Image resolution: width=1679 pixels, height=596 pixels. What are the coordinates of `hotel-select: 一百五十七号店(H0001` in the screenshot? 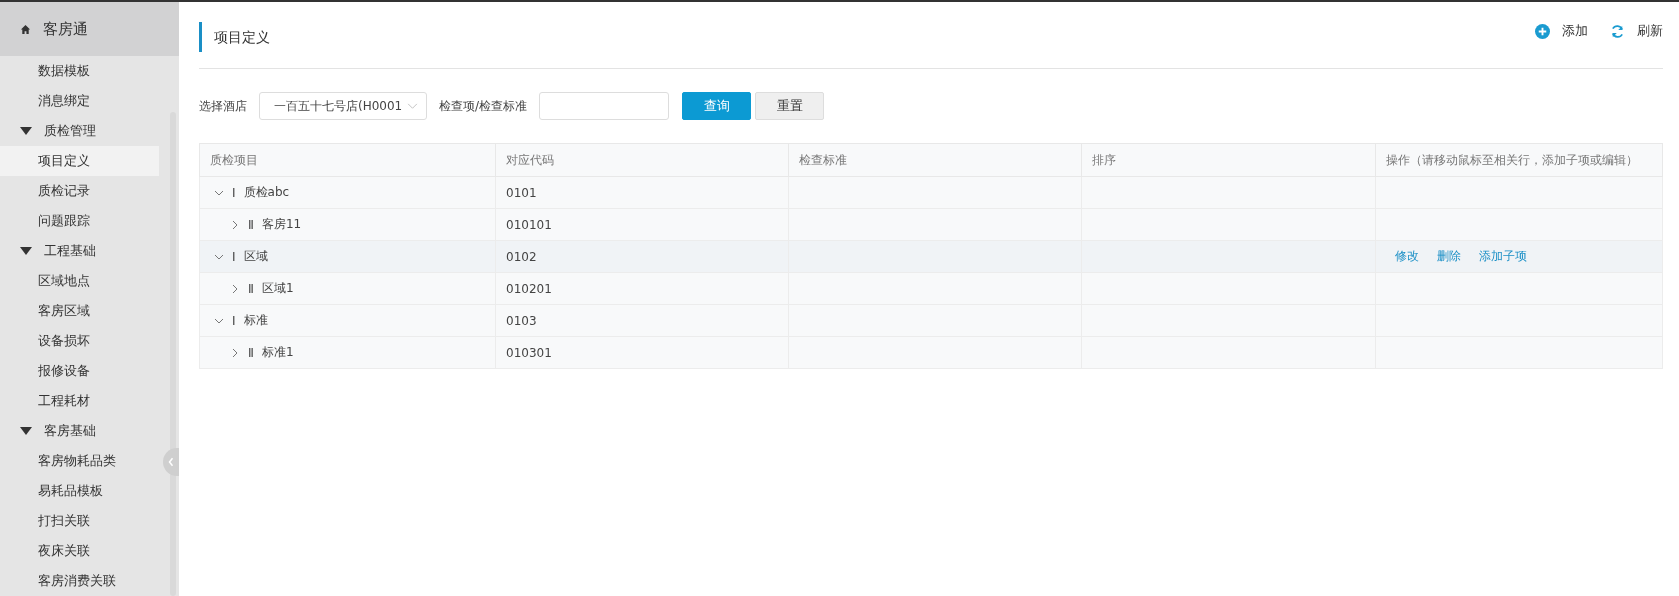 It's located at (343, 106).